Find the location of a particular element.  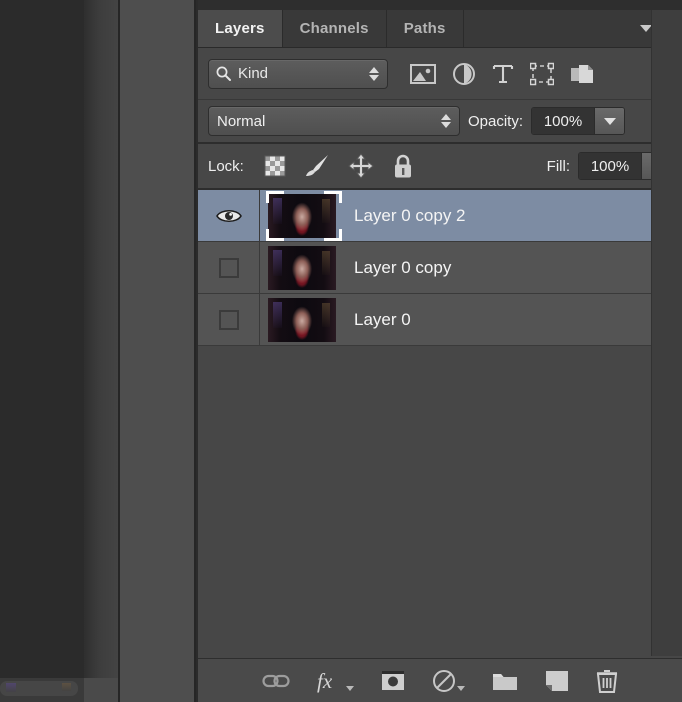

folder-icon is located at coordinates (505, 682).